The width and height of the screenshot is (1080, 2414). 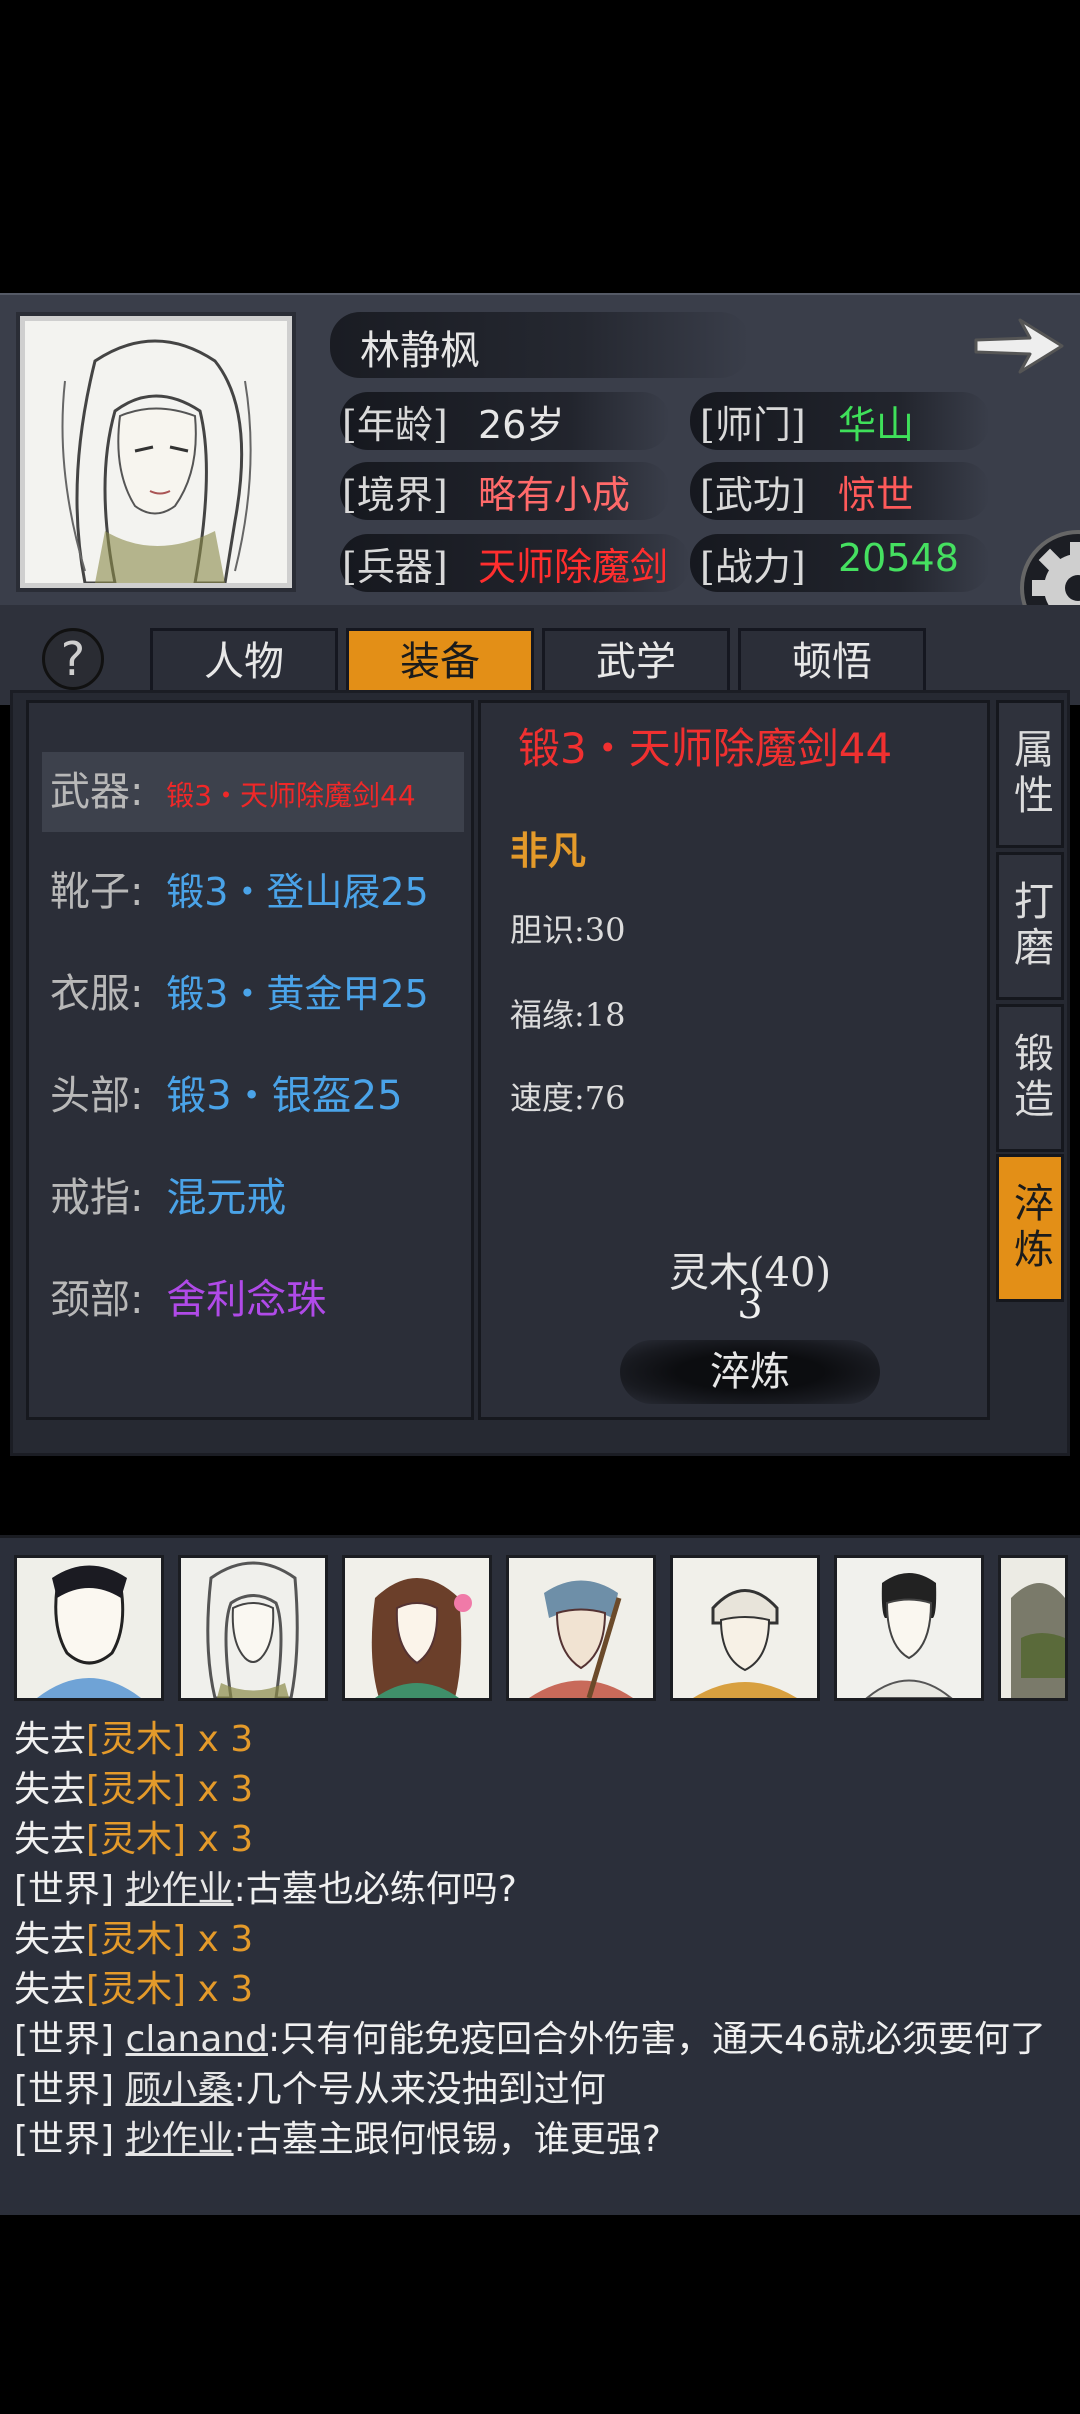 What do you see at coordinates (447, 2139) in the screenshot?
I see `chat-text: :古墓主跟何恨锡，谁更强?` at bounding box center [447, 2139].